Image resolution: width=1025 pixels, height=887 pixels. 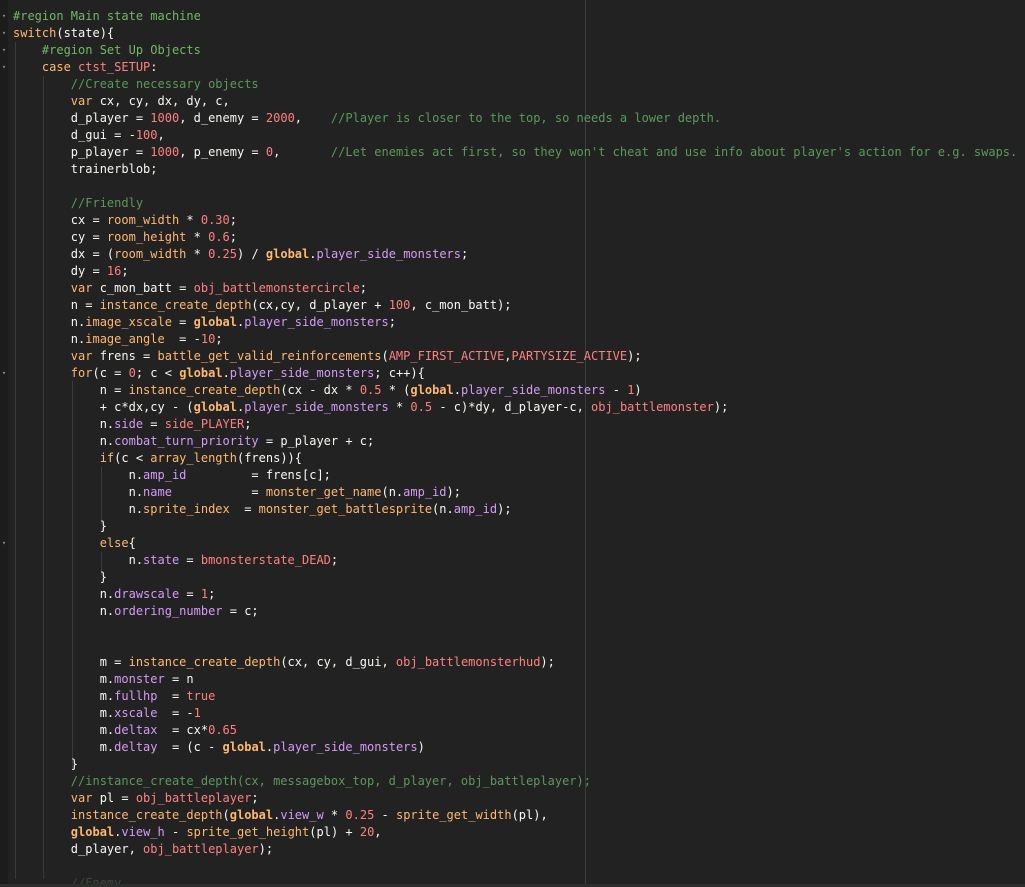 I want to click on code-token: room_width, so click(x=150, y=254).